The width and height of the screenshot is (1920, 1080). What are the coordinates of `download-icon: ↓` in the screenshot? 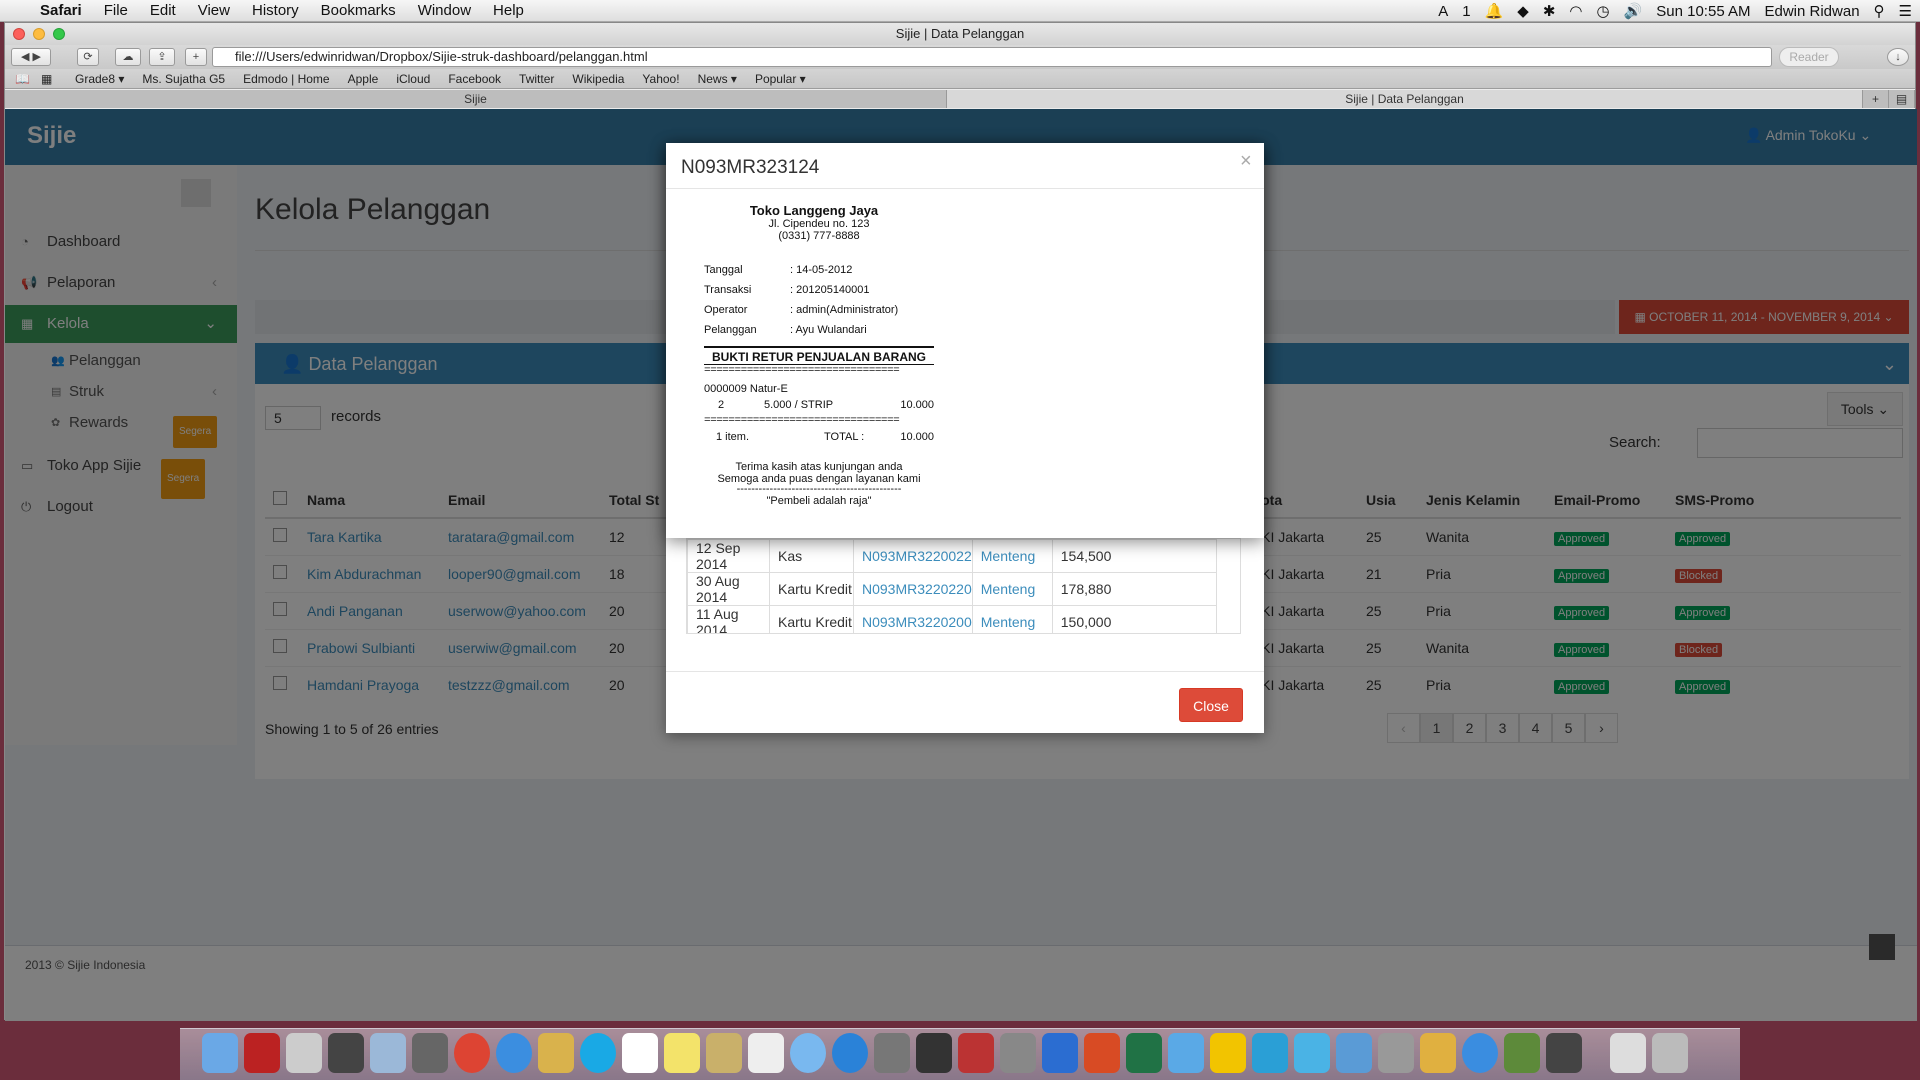 It's located at (1898, 57).